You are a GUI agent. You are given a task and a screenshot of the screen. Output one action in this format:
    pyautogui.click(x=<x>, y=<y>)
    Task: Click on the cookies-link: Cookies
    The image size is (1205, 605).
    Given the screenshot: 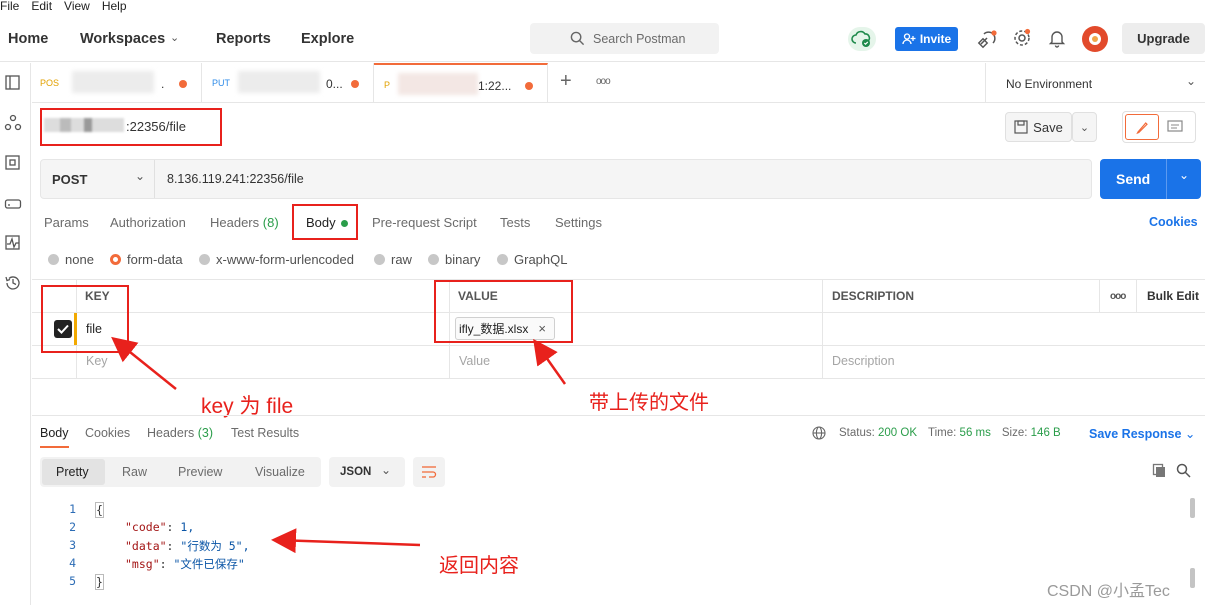 What is the action you would take?
    pyautogui.click(x=1173, y=222)
    